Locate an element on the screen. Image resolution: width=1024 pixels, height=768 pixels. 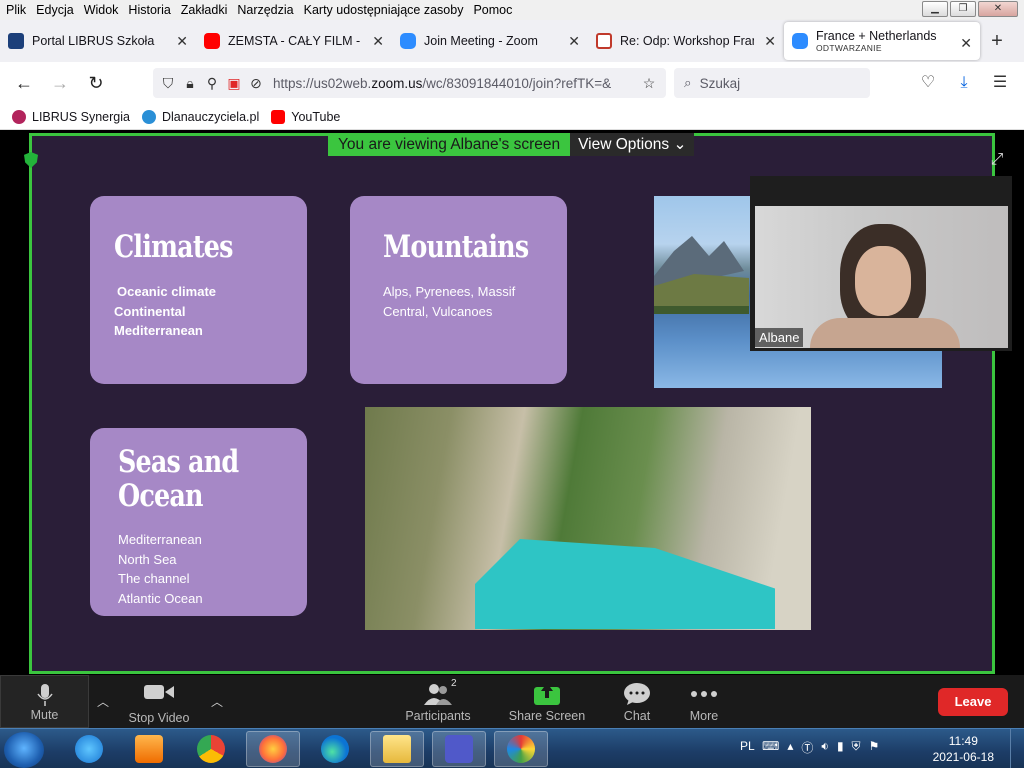
tab-mail: Re: Odp: Workshop France ✕ is located at coordinates (686, 41).